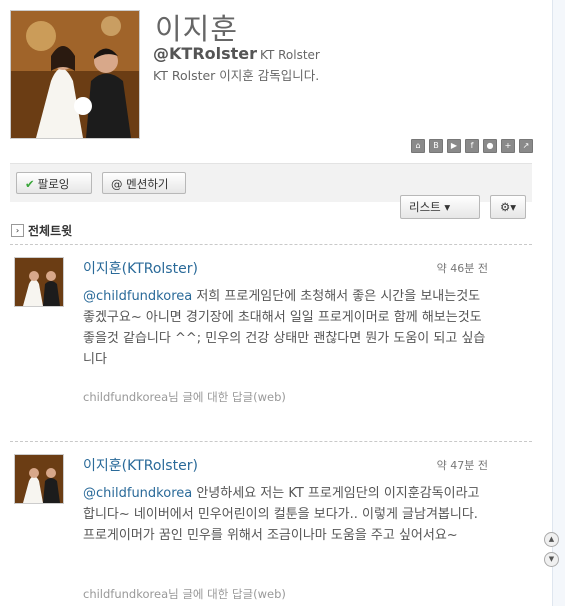 This screenshot has width=565, height=606. Describe the element at coordinates (418, 146) in the screenshot. I see `home-icon: ⌂` at that location.